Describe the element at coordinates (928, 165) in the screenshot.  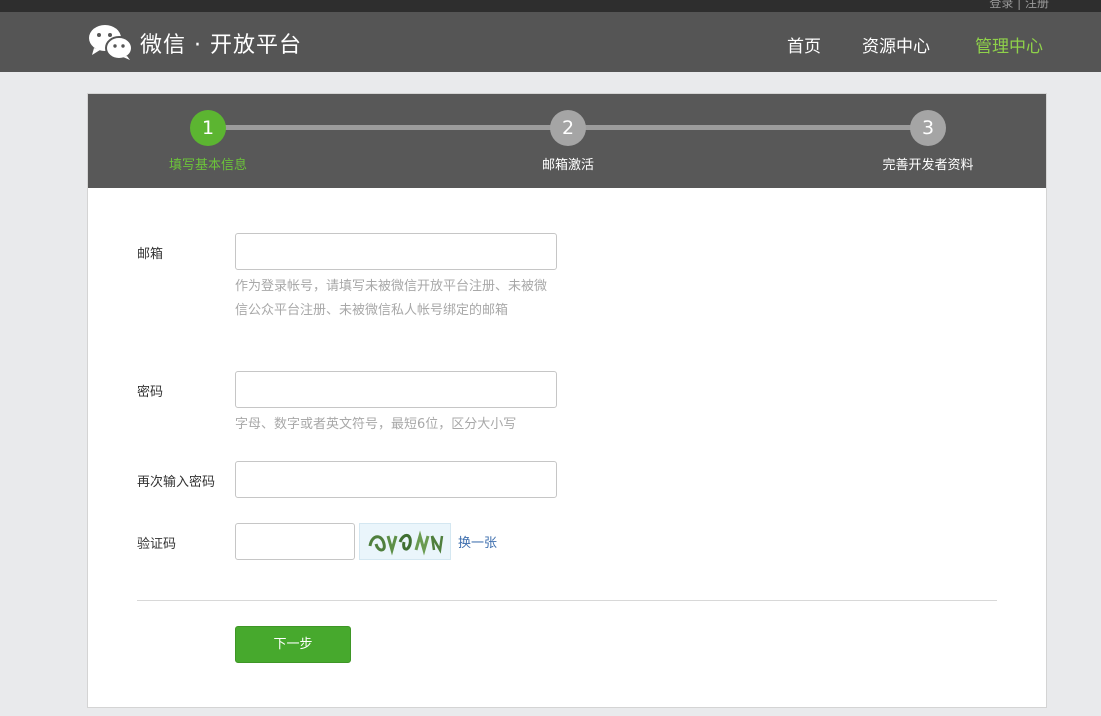
I see `step-3-label: 完善开发者资料` at that location.